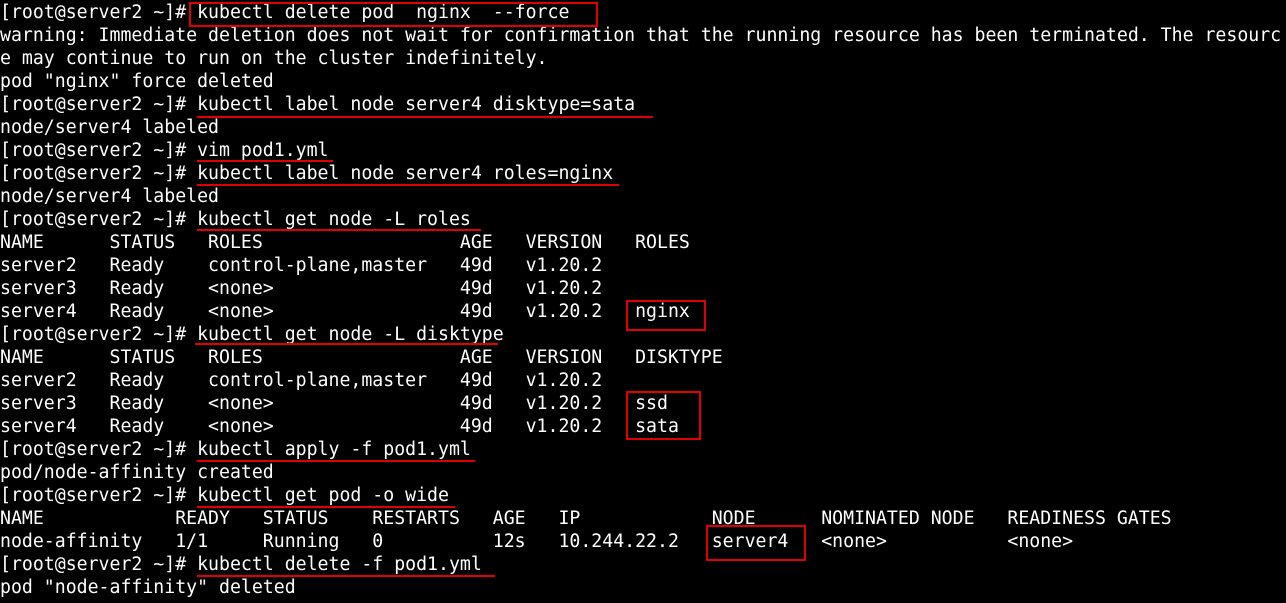 This screenshot has width=1286, height=603. I want to click on command-text: kubectl label node server4 disktype=sata, so click(416, 104).